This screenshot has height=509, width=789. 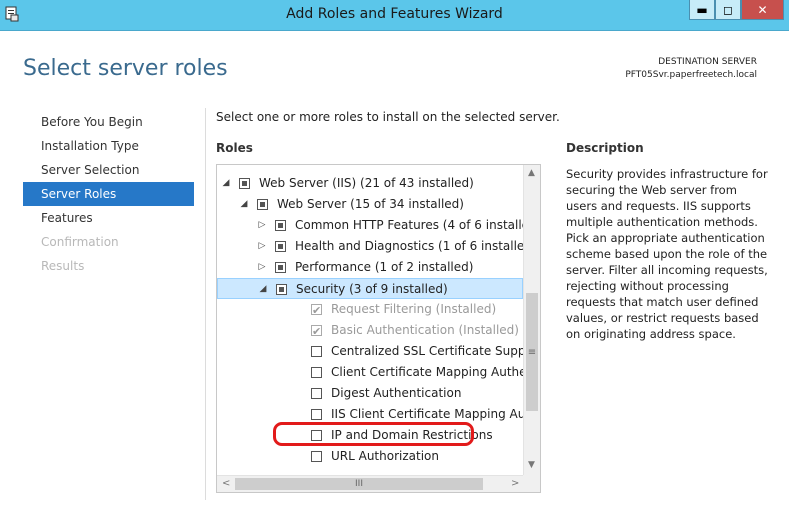 I want to click on page-title: Select server roles, so click(x=125, y=68).